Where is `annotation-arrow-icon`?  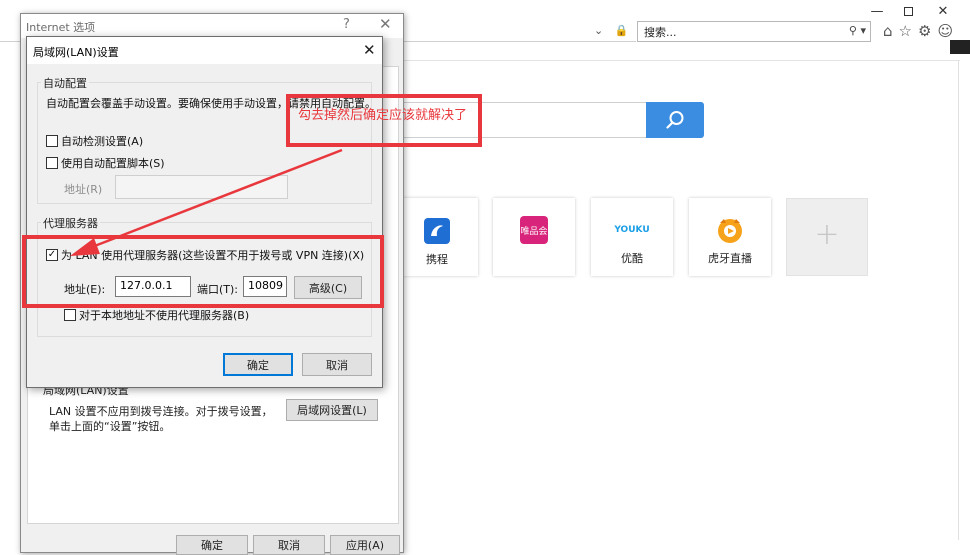
annotation-arrow-icon is located at coordinates (206, 202).